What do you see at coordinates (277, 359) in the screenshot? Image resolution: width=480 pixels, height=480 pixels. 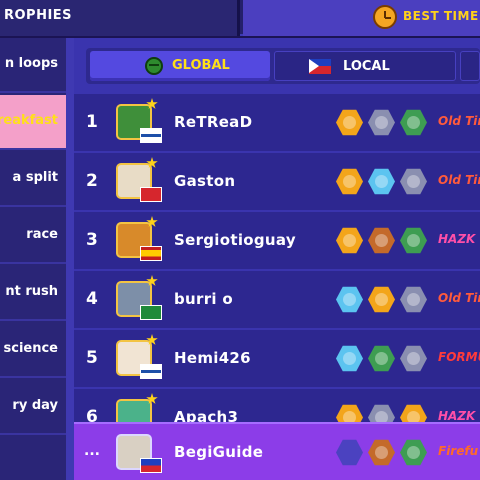 I see `leaderboard-row: 5 Hemi426 FORMUL` at bounding box center [277, 359].